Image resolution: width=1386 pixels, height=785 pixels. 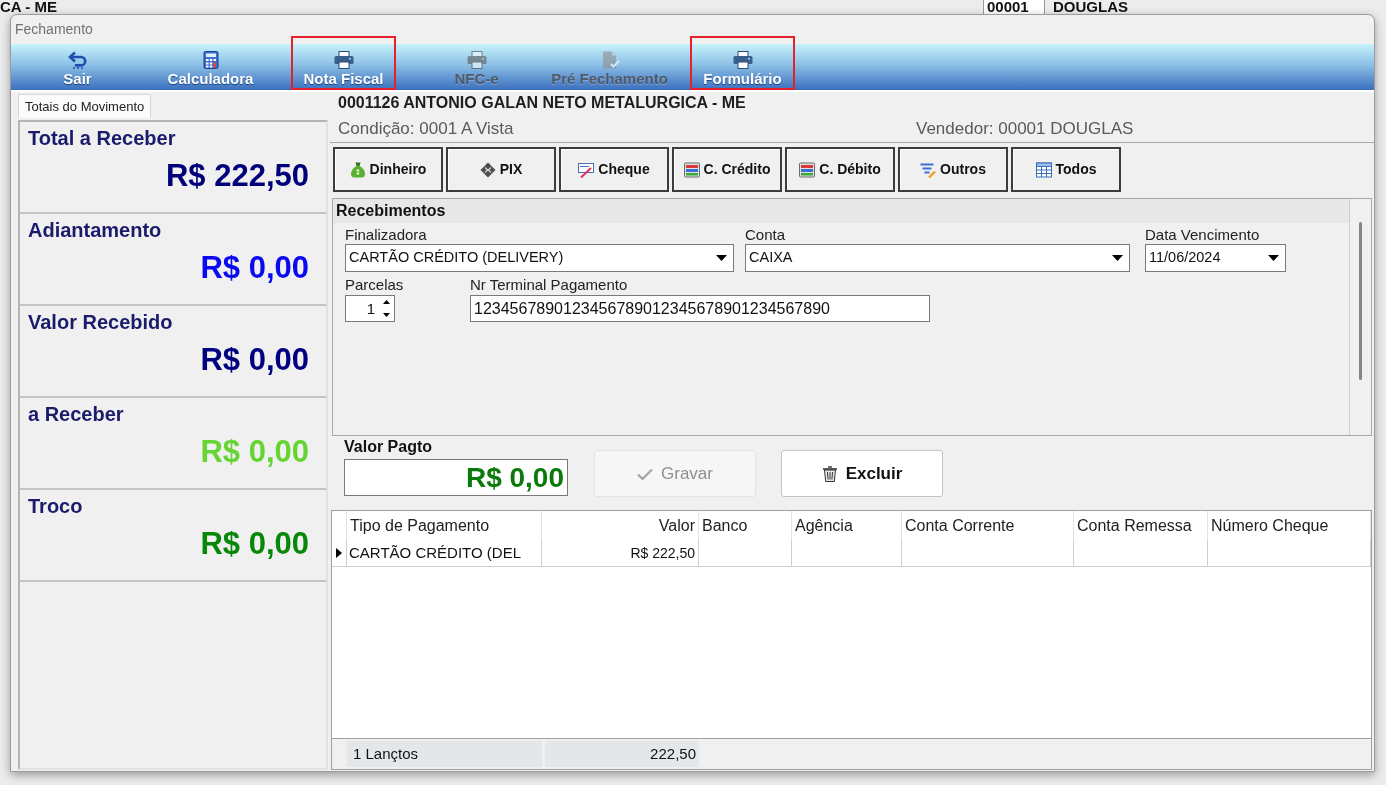 I want to click on payment-method-button: Outros, so click(x=953, y=169).